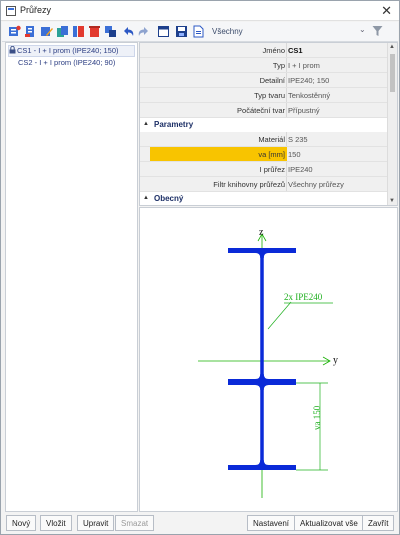 This screenshot has height=535, width=400. What do you see at coordinates (110, 31) in the screenshot?
I see `clone-icon` at bounding box center [110, 31].